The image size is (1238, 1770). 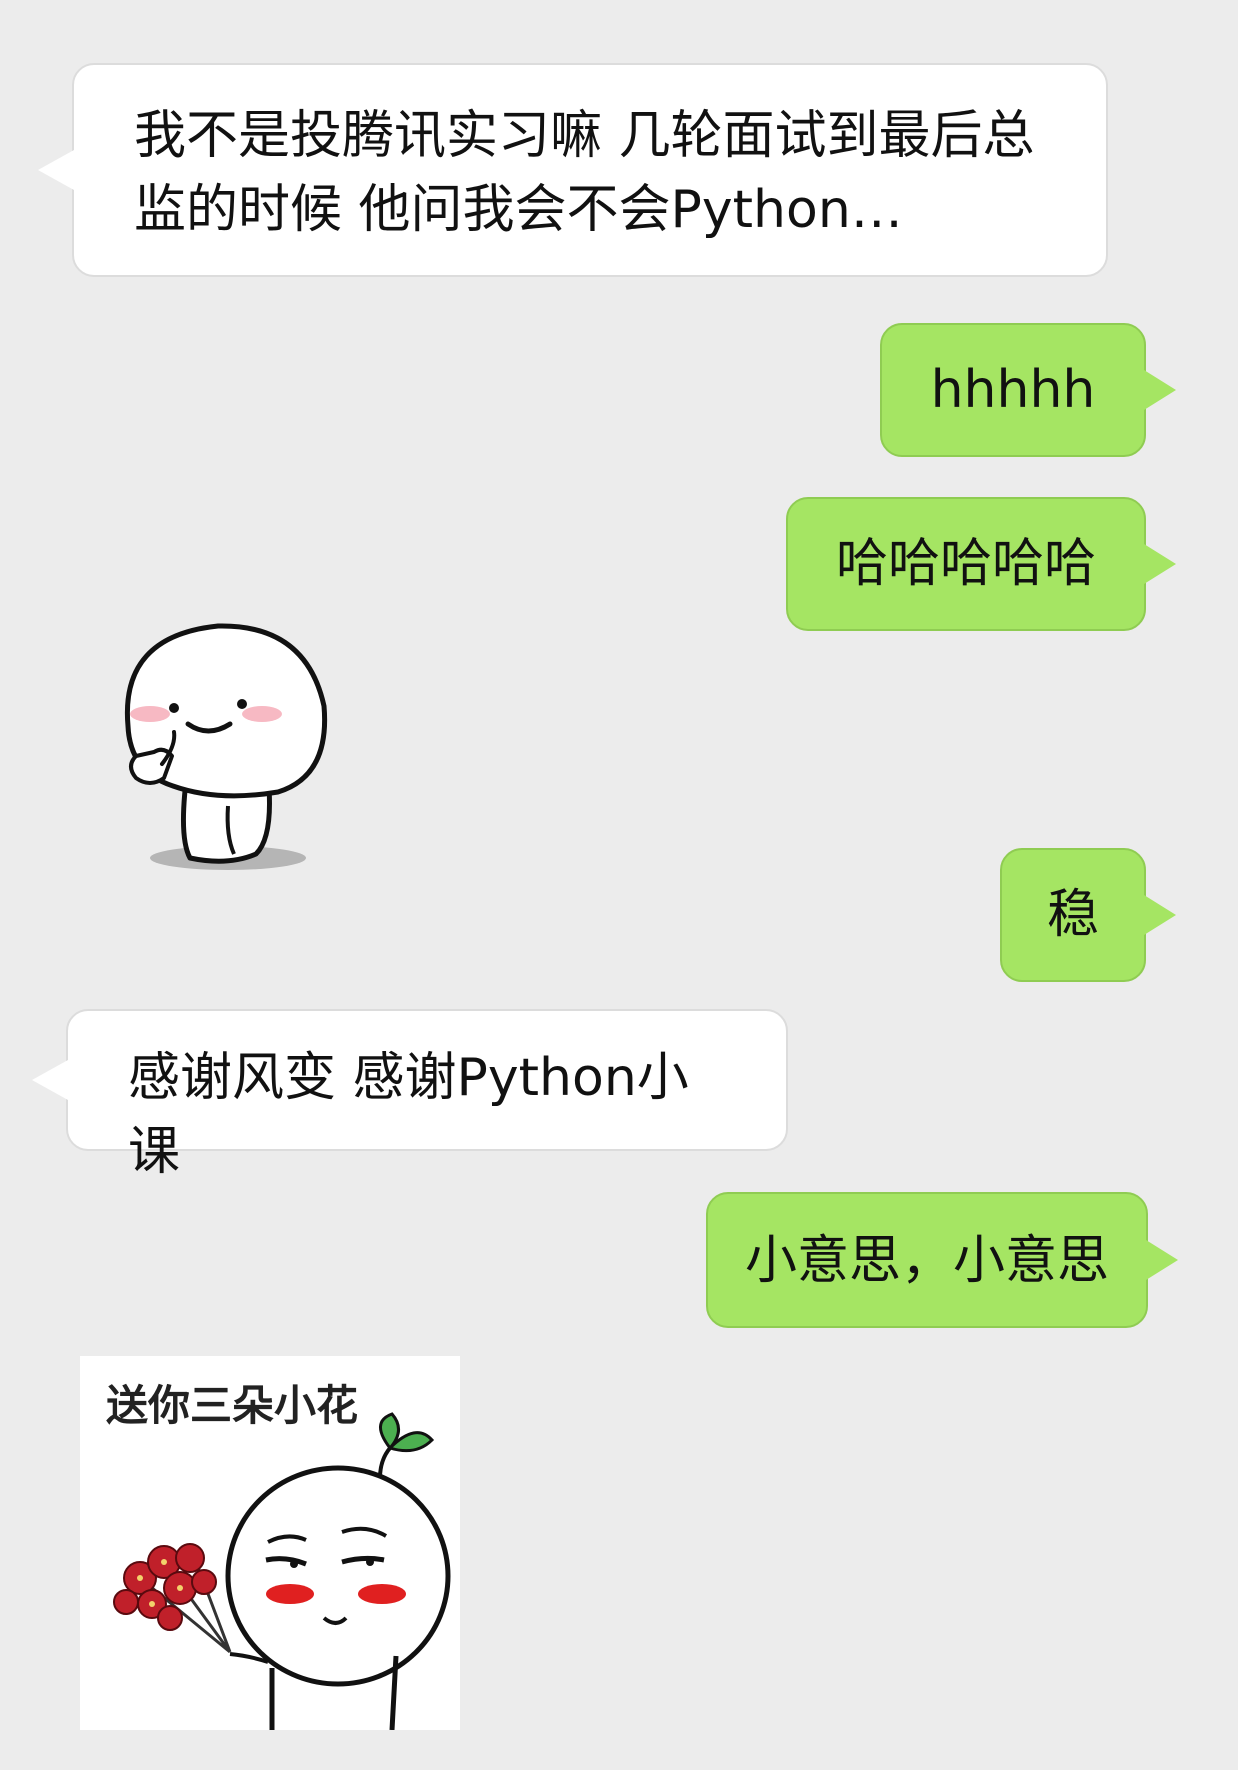 I want to click on message-bubble-outgoing: 小意思，小意思, so click(x=942, y=1260).